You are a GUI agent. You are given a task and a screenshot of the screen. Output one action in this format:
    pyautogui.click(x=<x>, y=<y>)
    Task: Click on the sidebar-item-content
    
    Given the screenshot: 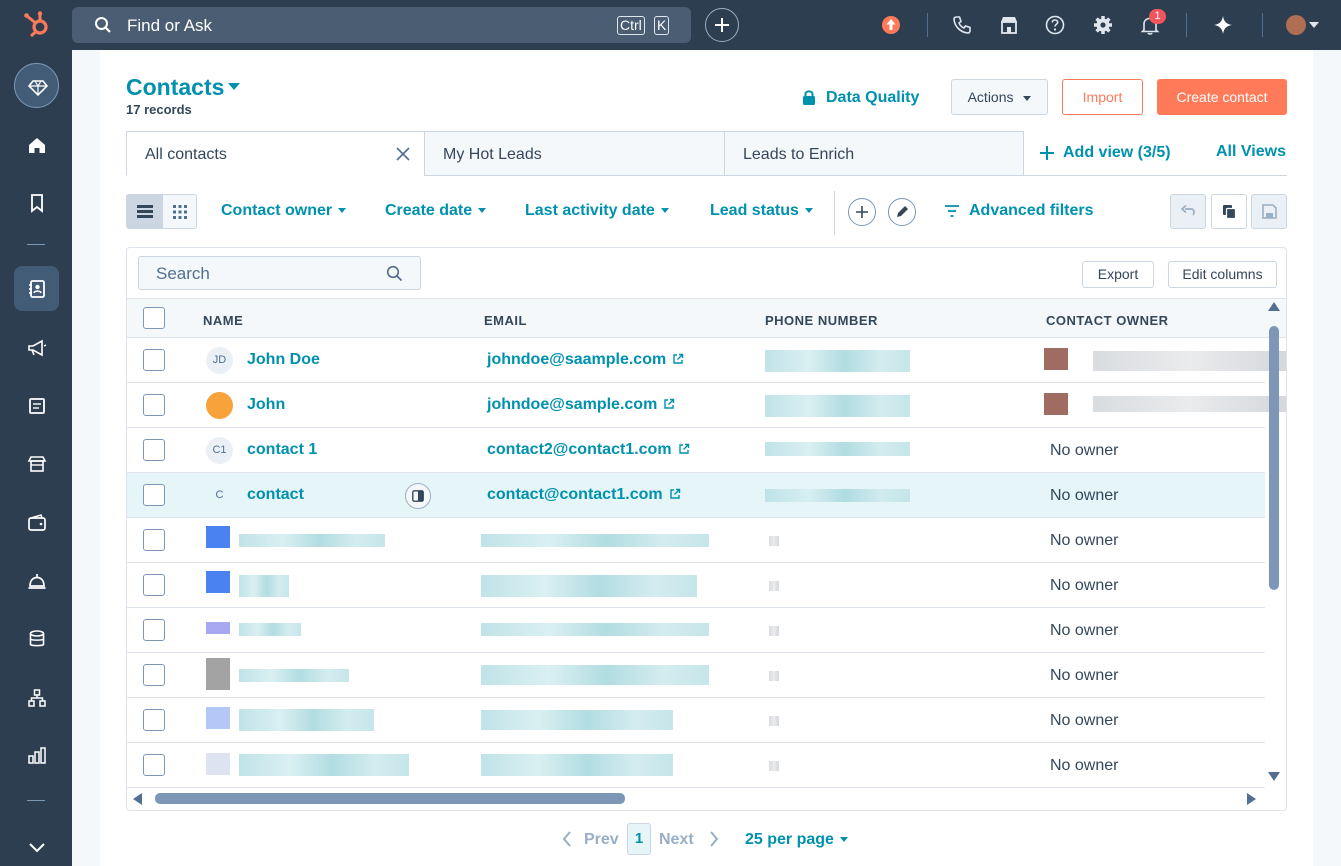 What is the action you would take?
    pyautogui.click(x=36, y=405)
    